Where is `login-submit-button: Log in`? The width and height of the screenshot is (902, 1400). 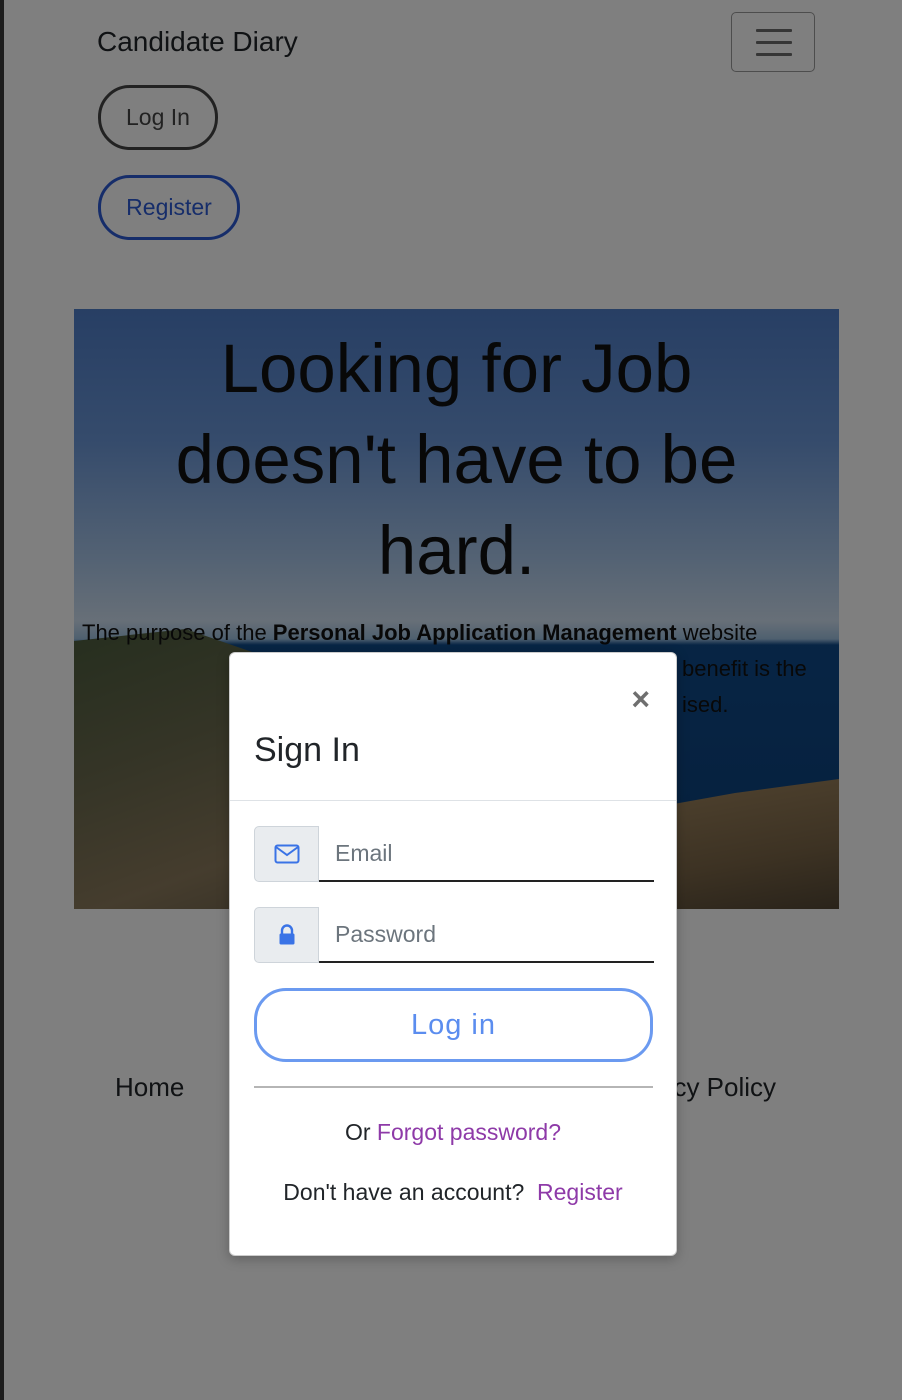 login-submit-button: Log in is located at coordinates (453, 1025).